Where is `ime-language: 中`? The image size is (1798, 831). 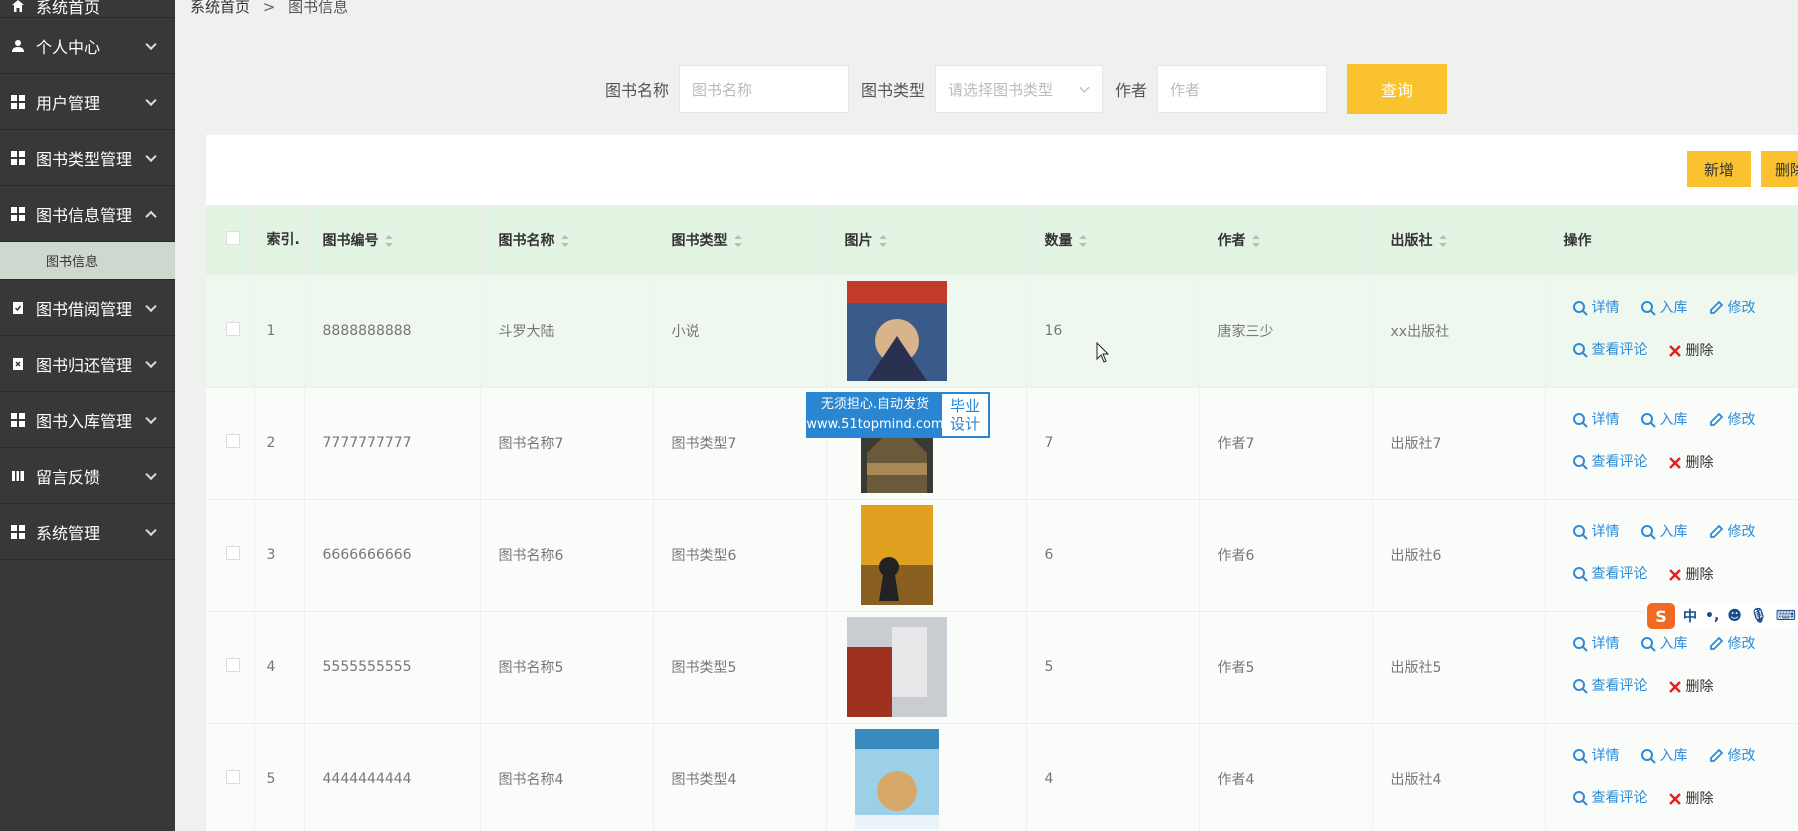
ime-language: 中 is located at coordinates (1690, 616).